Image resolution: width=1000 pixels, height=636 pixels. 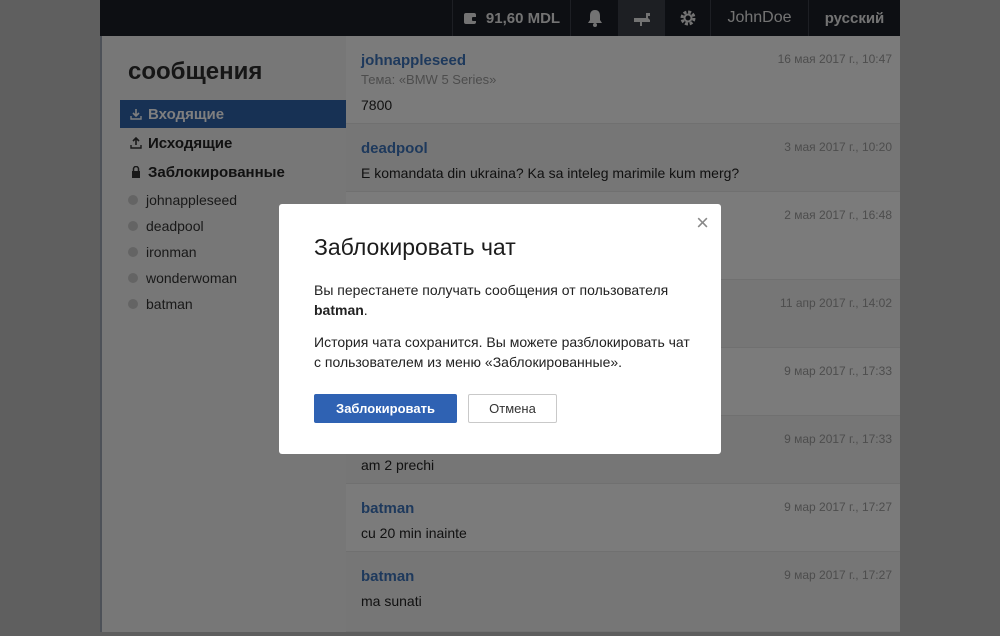 I want to click on block-button: Заблокировать, so click(x=385, y=408).